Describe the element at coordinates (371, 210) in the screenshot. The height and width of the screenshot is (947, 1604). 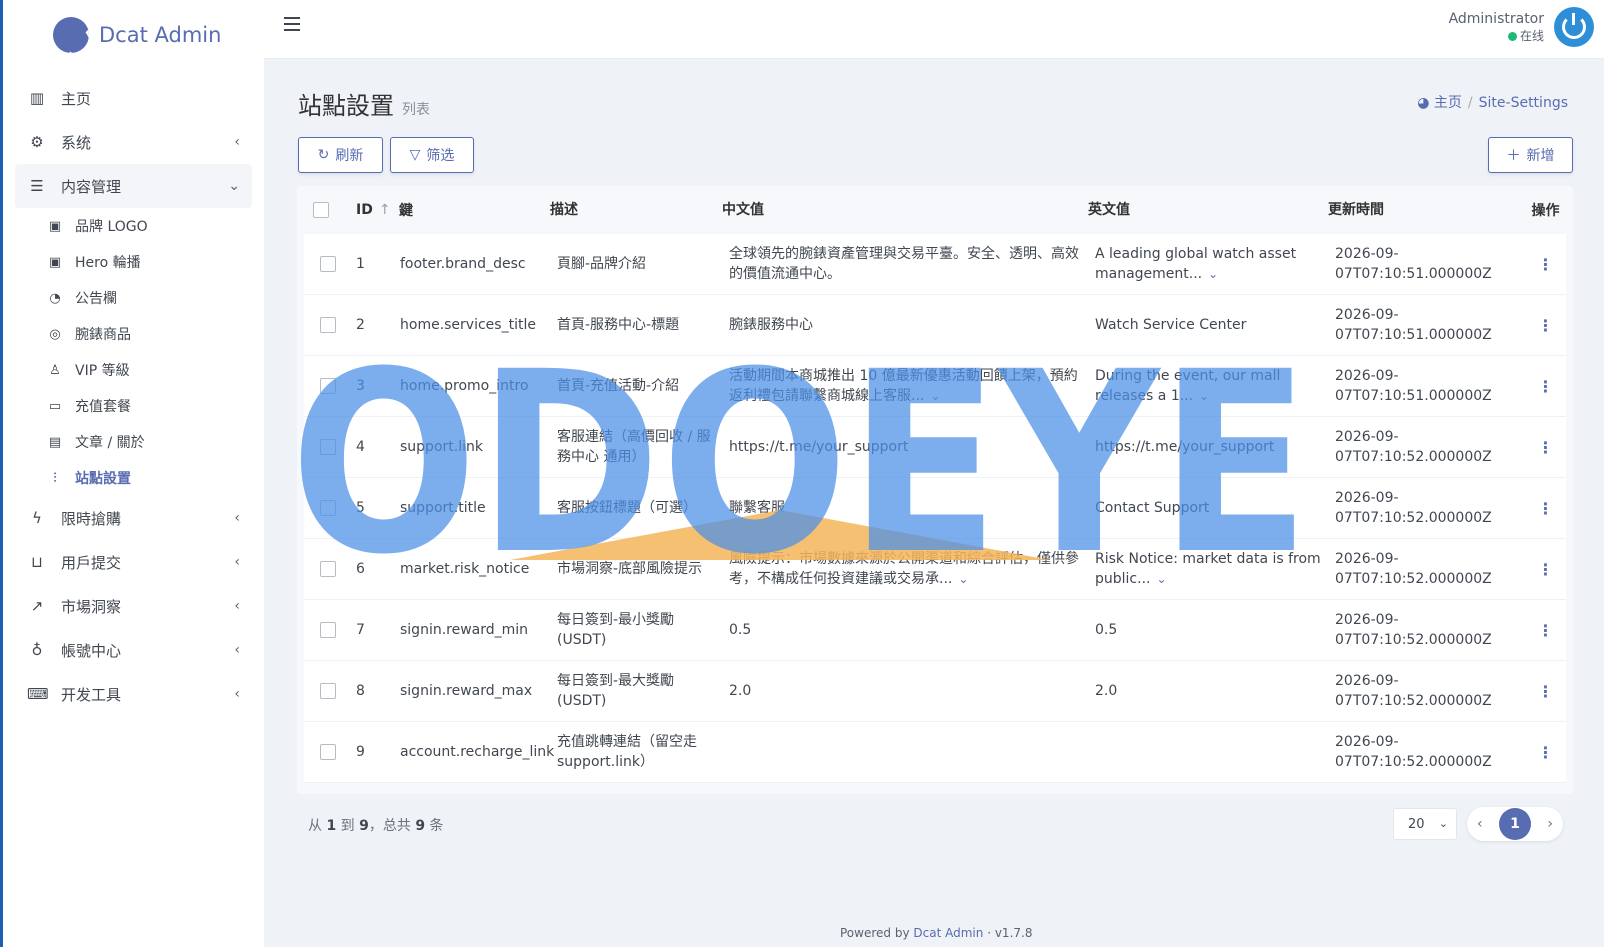
I see `column-header-id: ID ↑` at that location.